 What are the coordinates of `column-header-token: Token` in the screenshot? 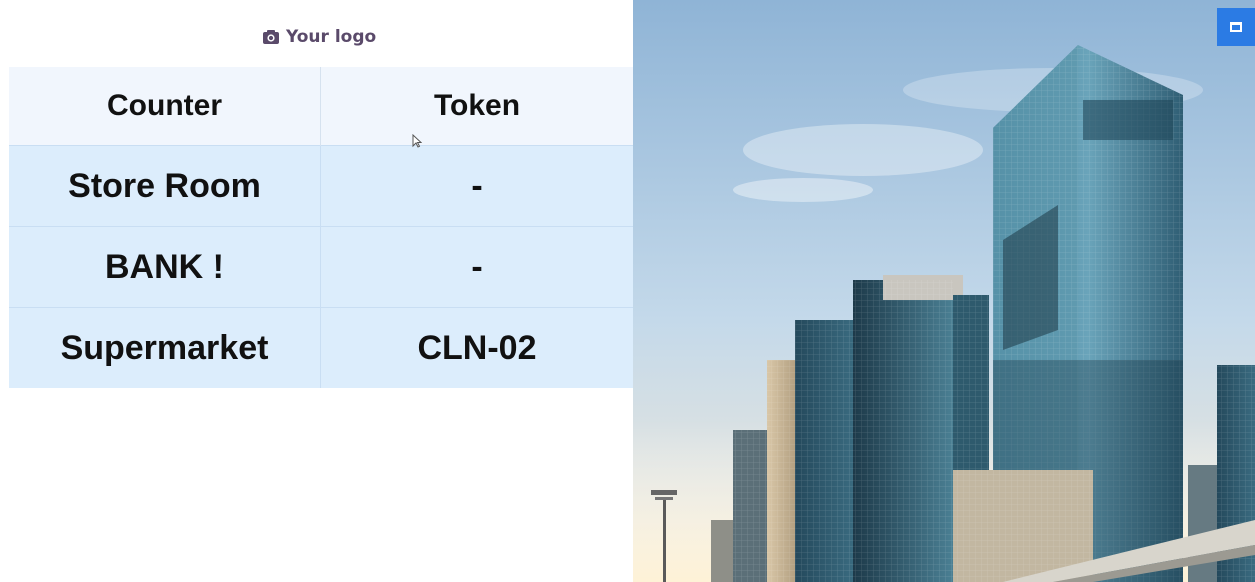 It's located at (476, 106).